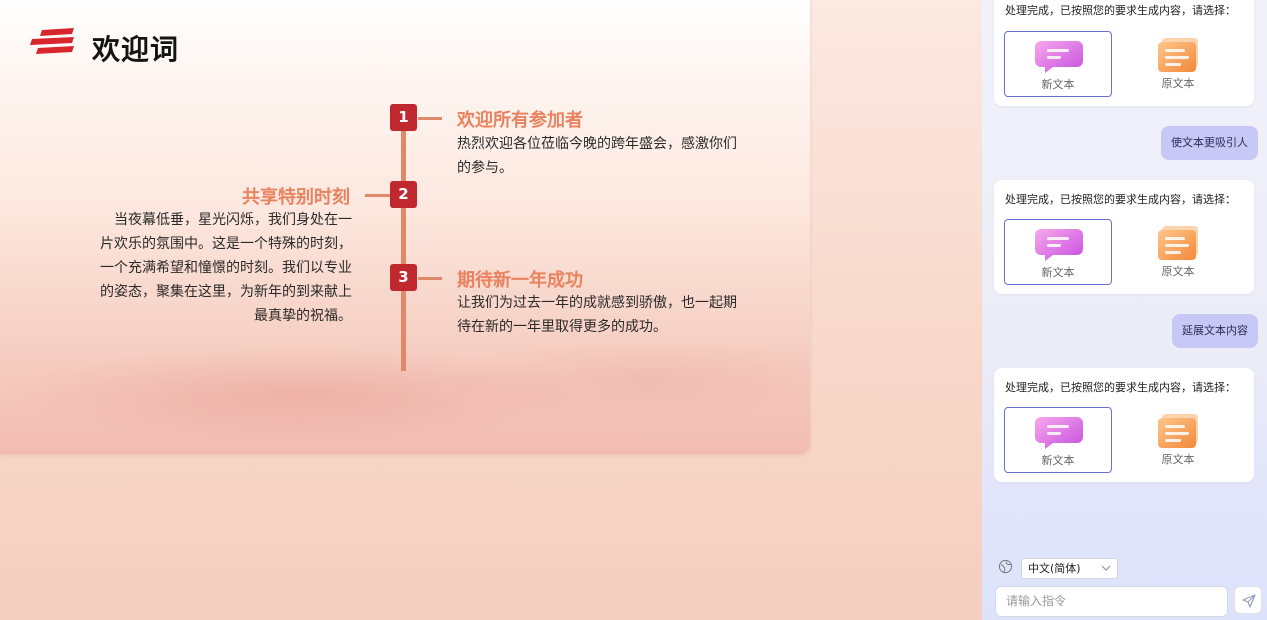 Image resolution: width=1267 pixels, height=620 pixels. What do you see at coordinates (1005, 566) in the screenshot?
I see `globe-icon` at bounding box center [1005, 566].